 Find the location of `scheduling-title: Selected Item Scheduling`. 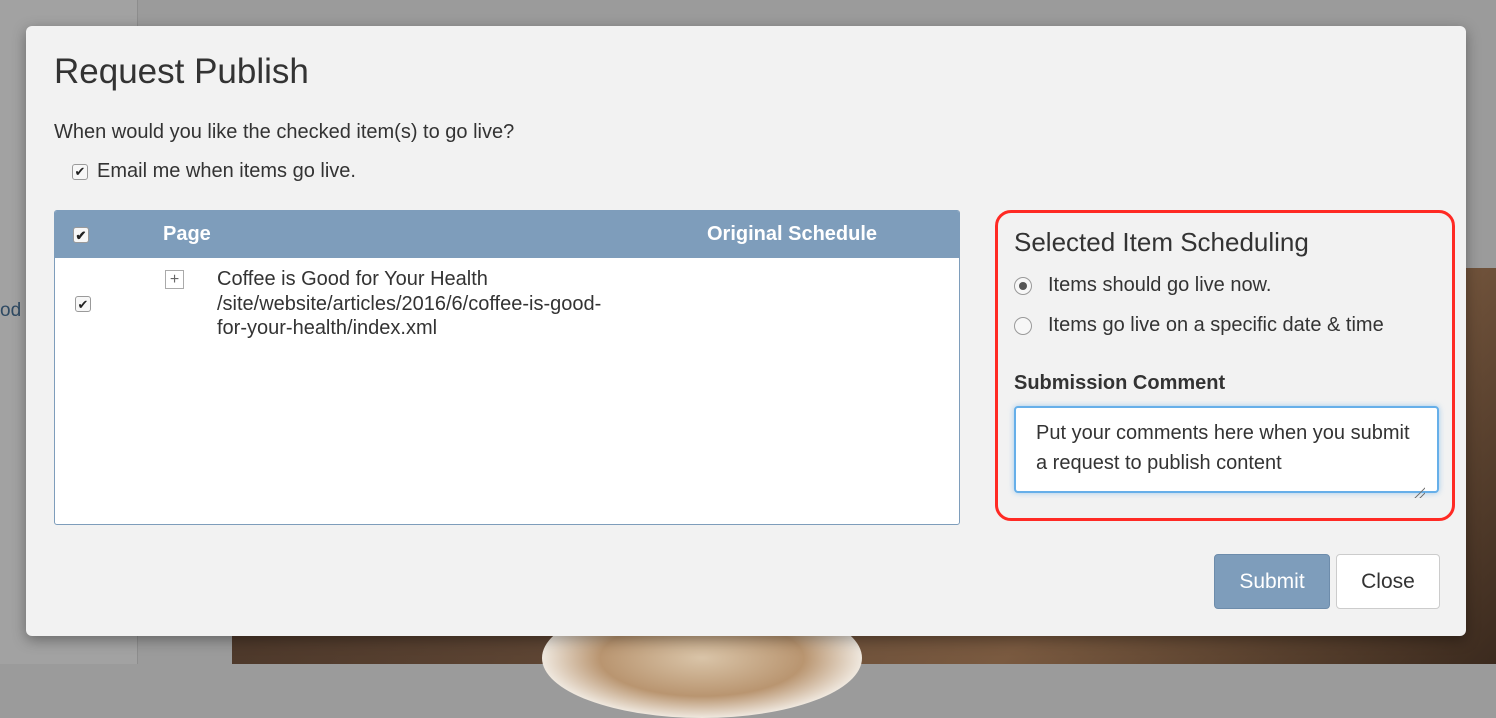

scheduling-title: Selected Item Scheduling is located at coordinates (1161, 242).